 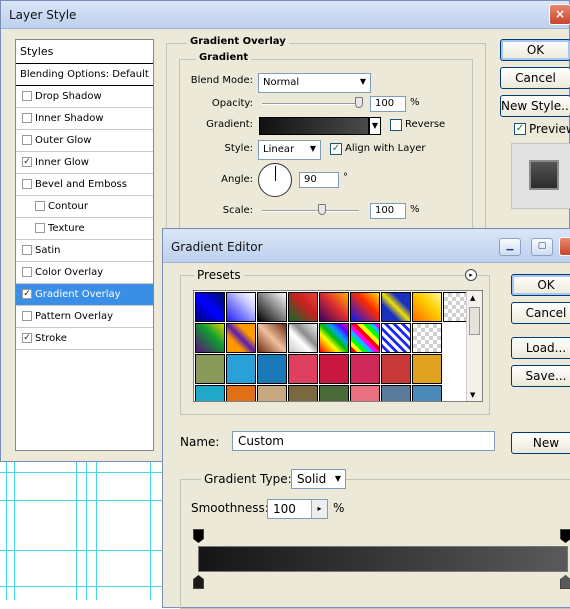 I want to click on reverse-checkbox, so click(x=396, y=125).